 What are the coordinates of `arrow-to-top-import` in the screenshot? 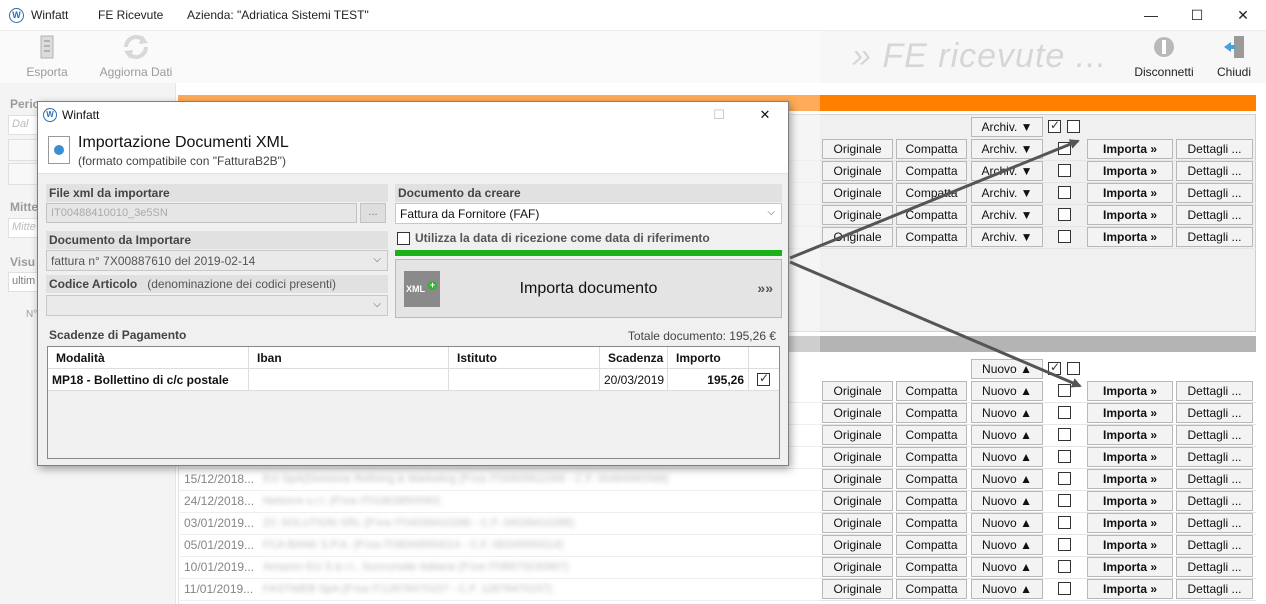 It's located at (934, 199).